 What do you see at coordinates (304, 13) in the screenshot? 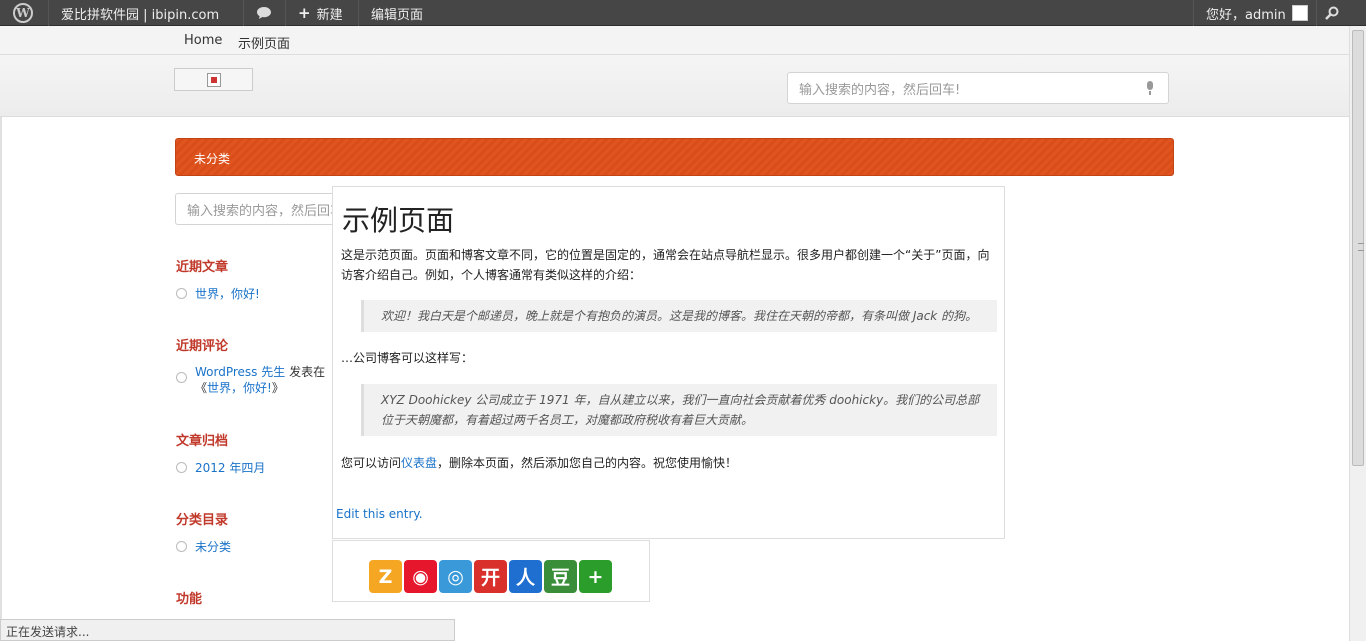
I see `plus-icon: +` at bounding box center [304, 13].